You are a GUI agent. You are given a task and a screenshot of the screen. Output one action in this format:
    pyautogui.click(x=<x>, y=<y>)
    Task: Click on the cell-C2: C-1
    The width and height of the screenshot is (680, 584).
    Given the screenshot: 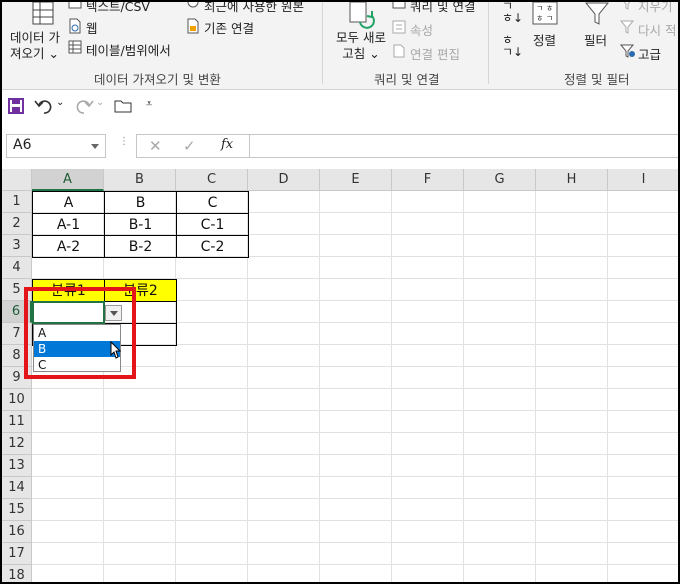 What is the action you would take?
    pyautogui.click(x=212, y=224)
    